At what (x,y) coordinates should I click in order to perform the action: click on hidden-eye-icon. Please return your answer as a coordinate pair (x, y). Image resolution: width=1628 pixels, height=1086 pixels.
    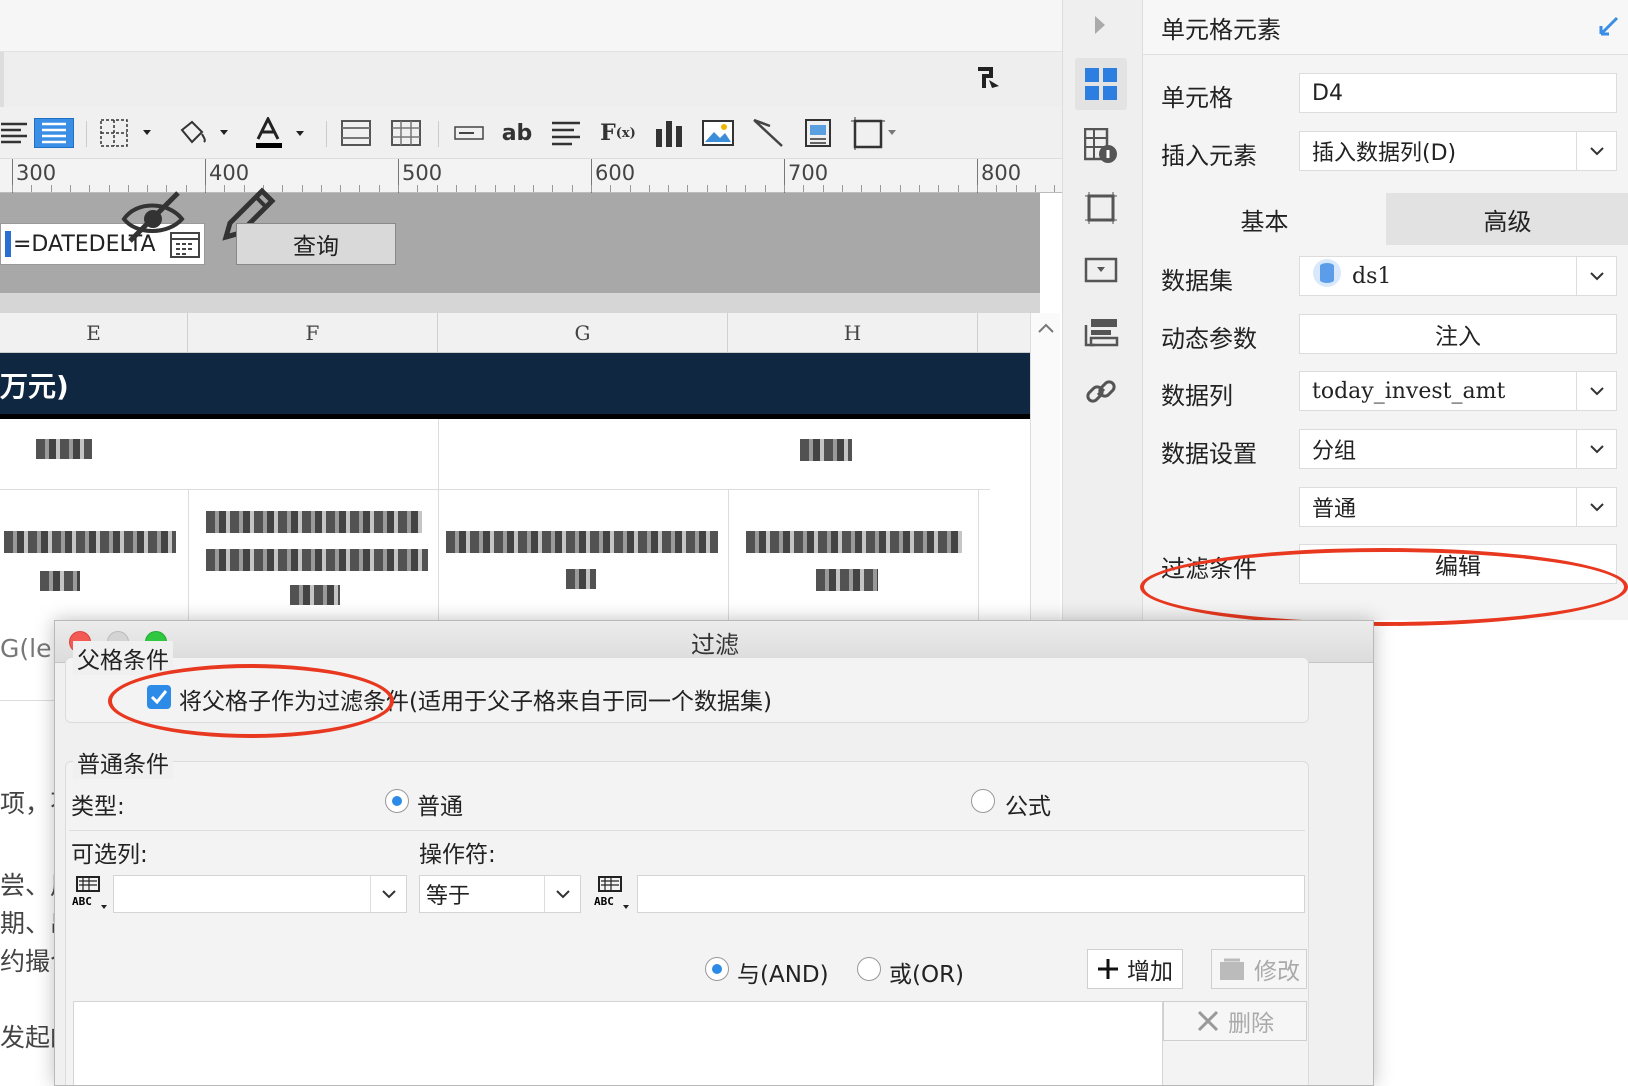
    Looking at the image, I should click on (153, 219).